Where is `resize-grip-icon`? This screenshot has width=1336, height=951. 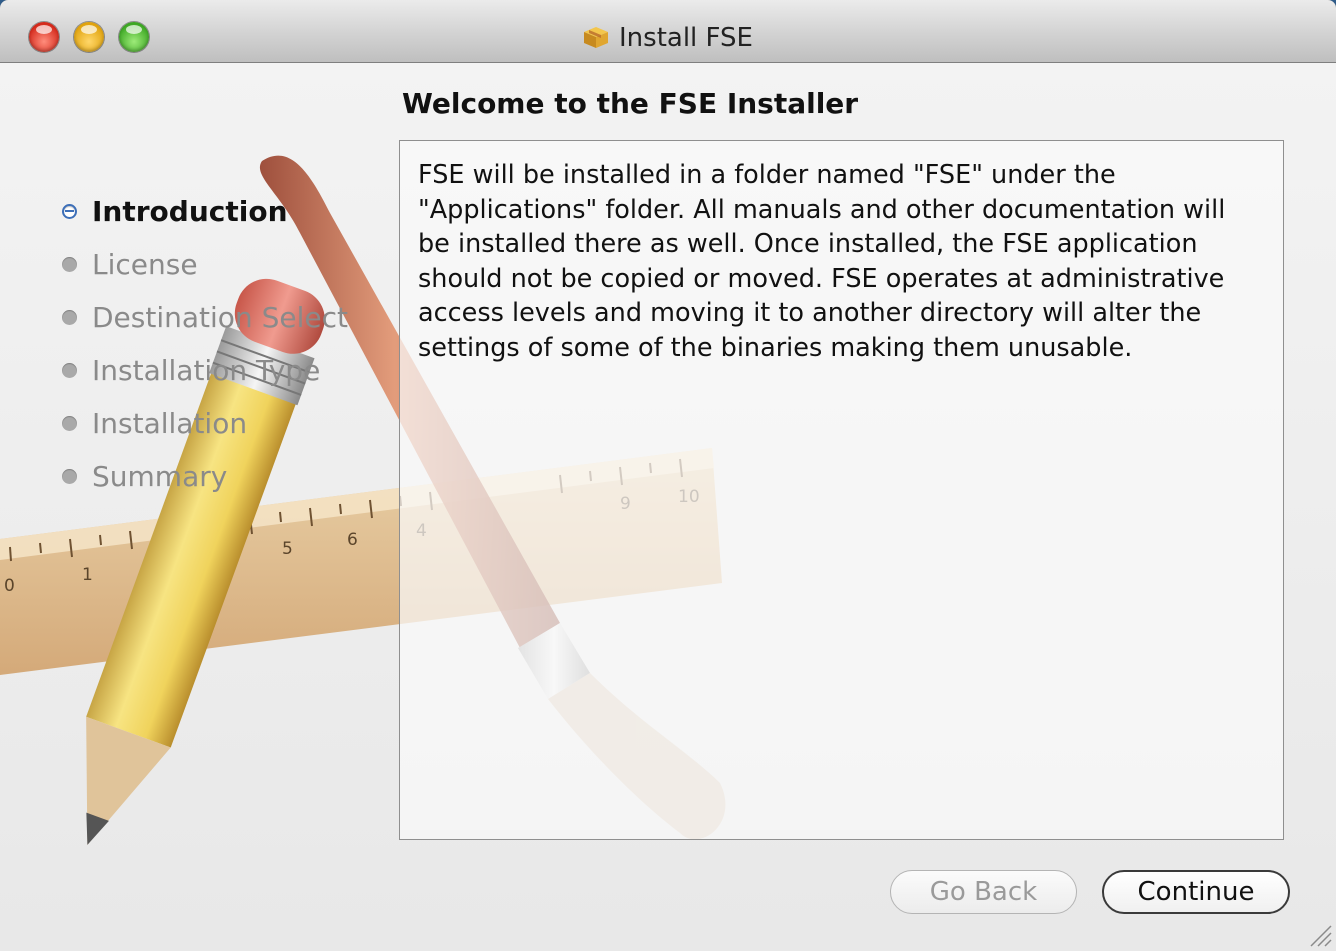 resize-grip-icon is located at coordinates (1320, 935).